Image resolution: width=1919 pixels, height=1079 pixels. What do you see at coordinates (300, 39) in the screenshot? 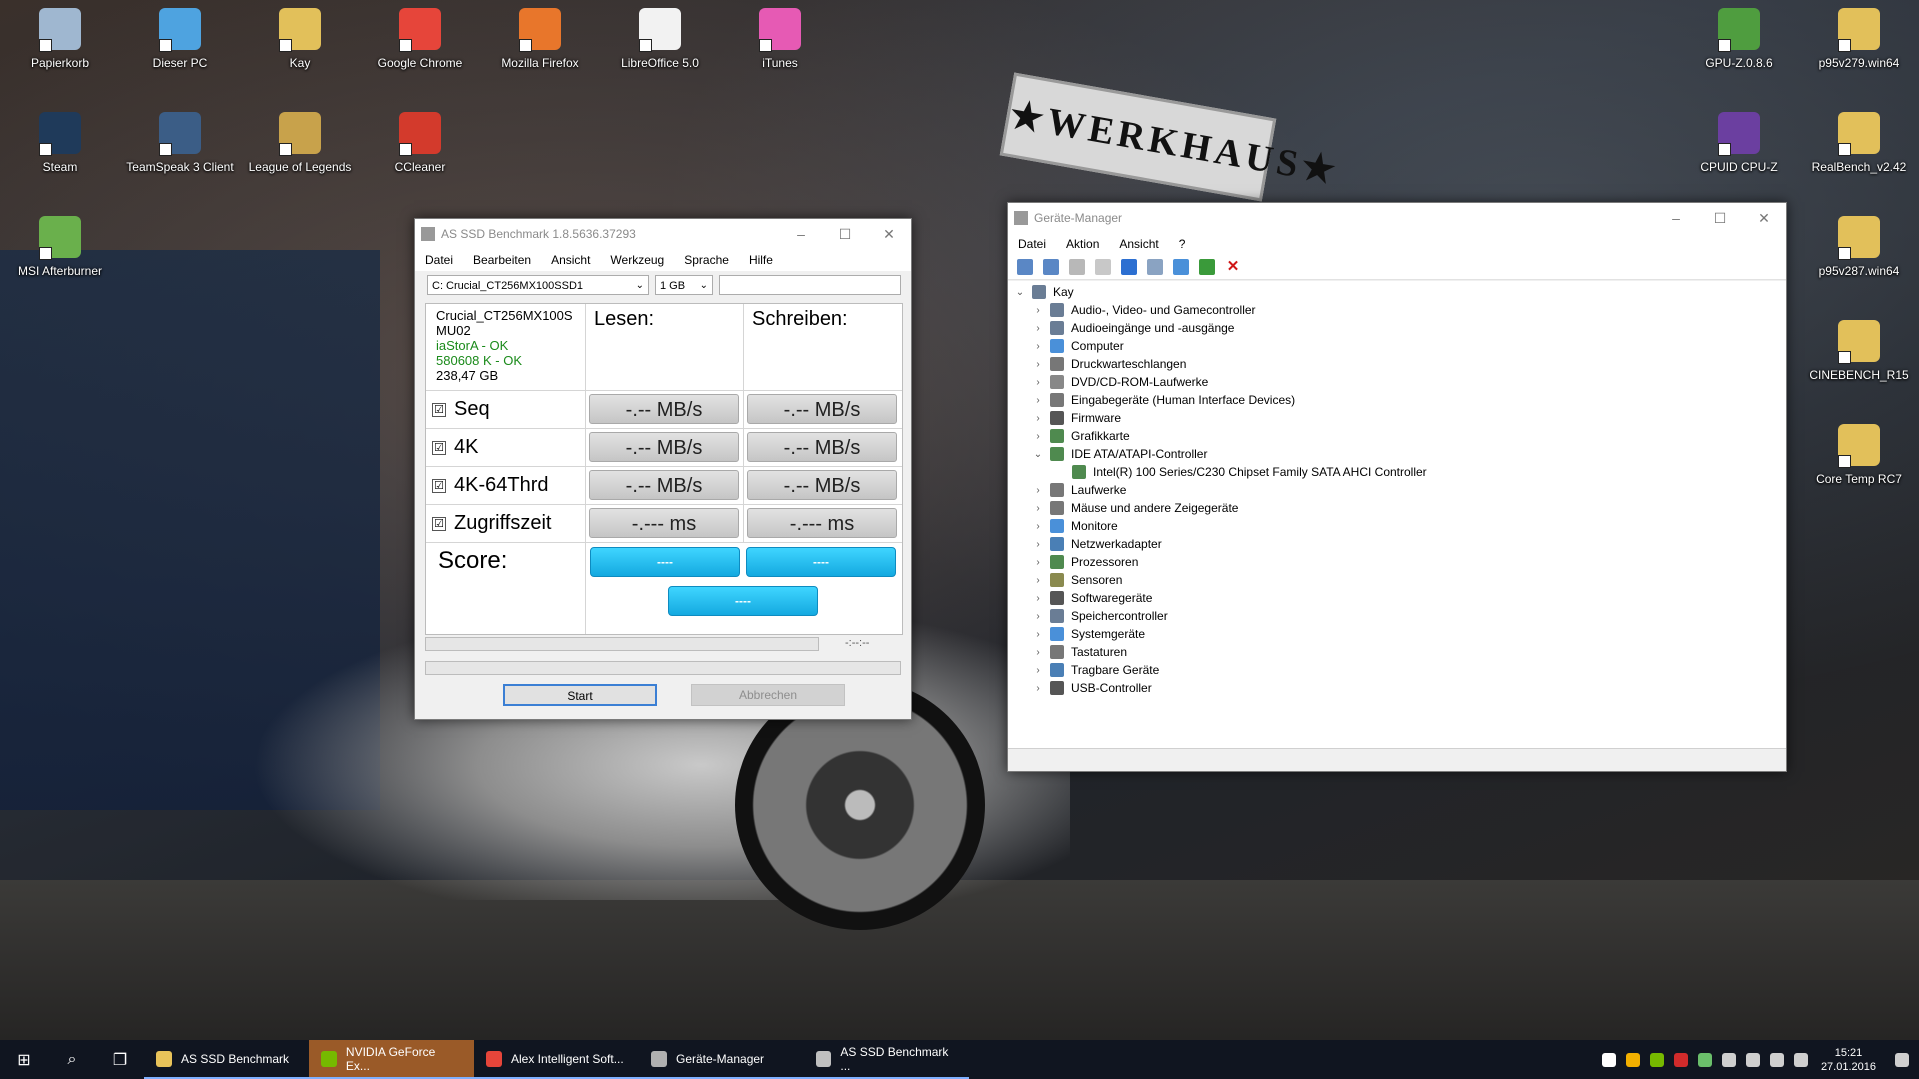
I see `desktop-icon: Kay` at bounding box center [300, 39].